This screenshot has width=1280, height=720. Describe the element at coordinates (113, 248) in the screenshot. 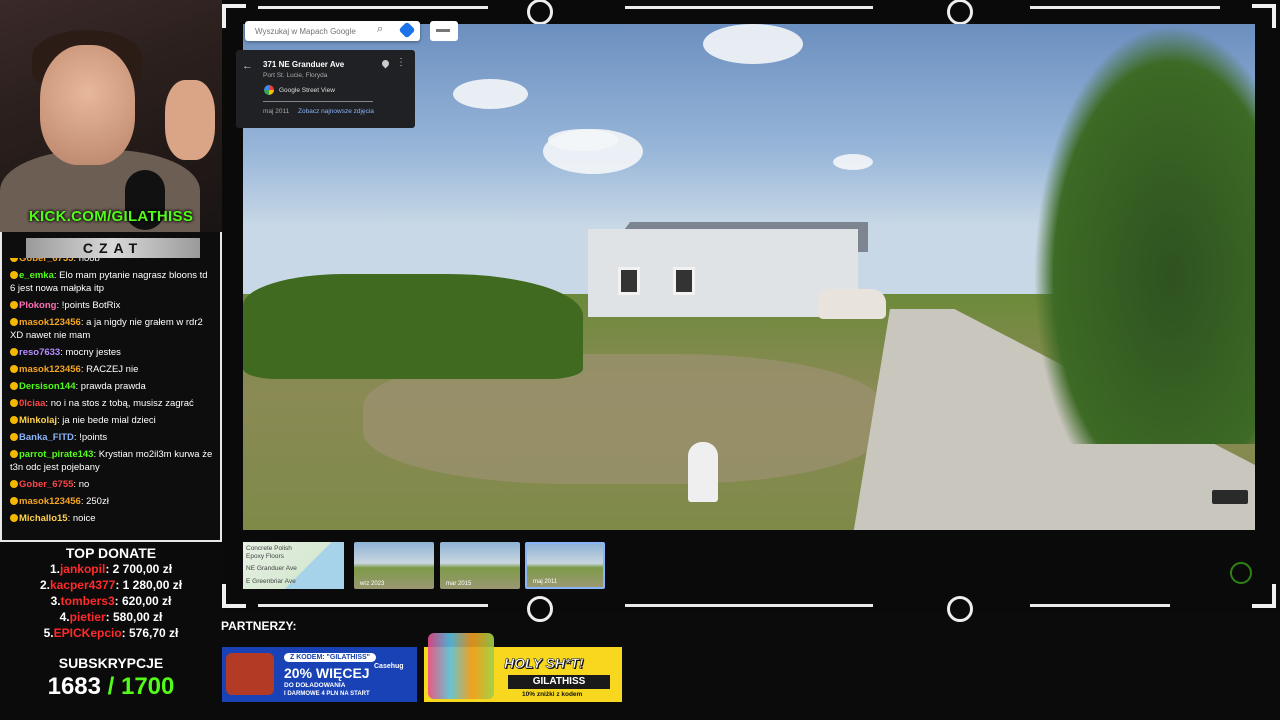

I see `chat-title: CZAT` at that location.